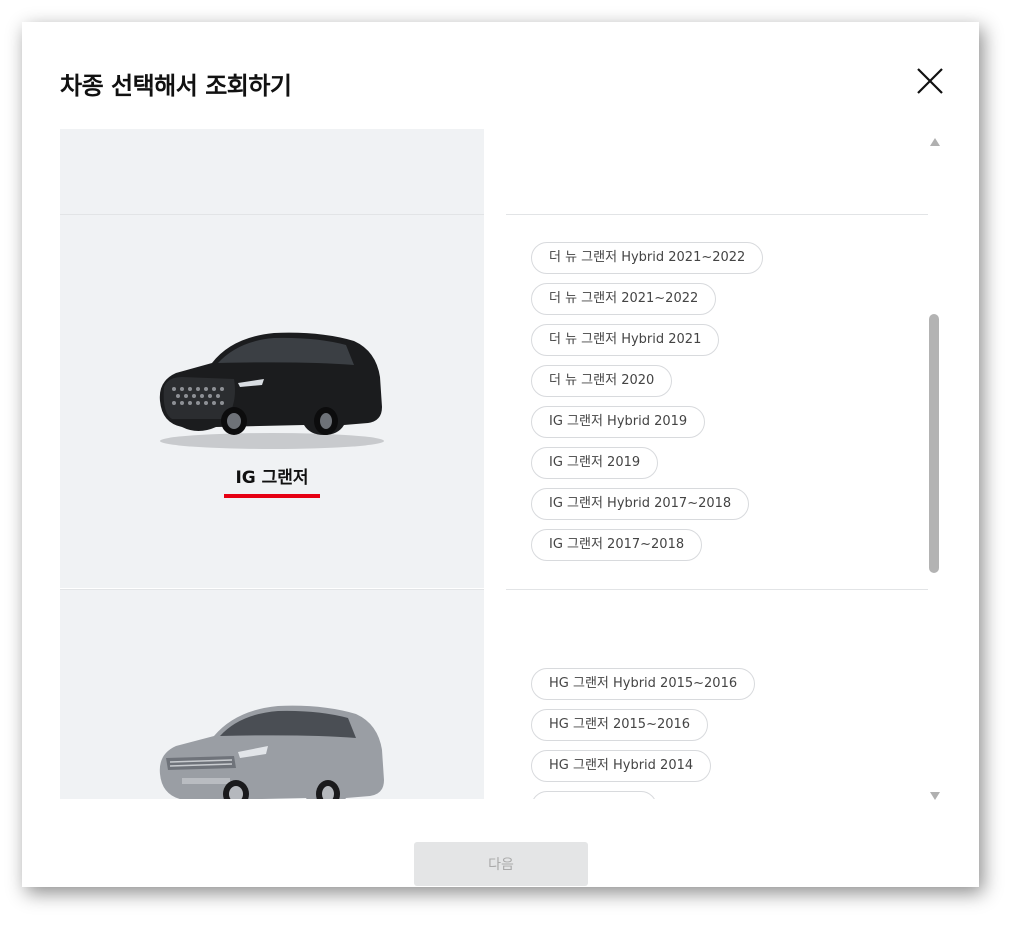  I want to click on trim-chip: 더 뉴 그랜저 Hybrid 2021, so click(625, 340).